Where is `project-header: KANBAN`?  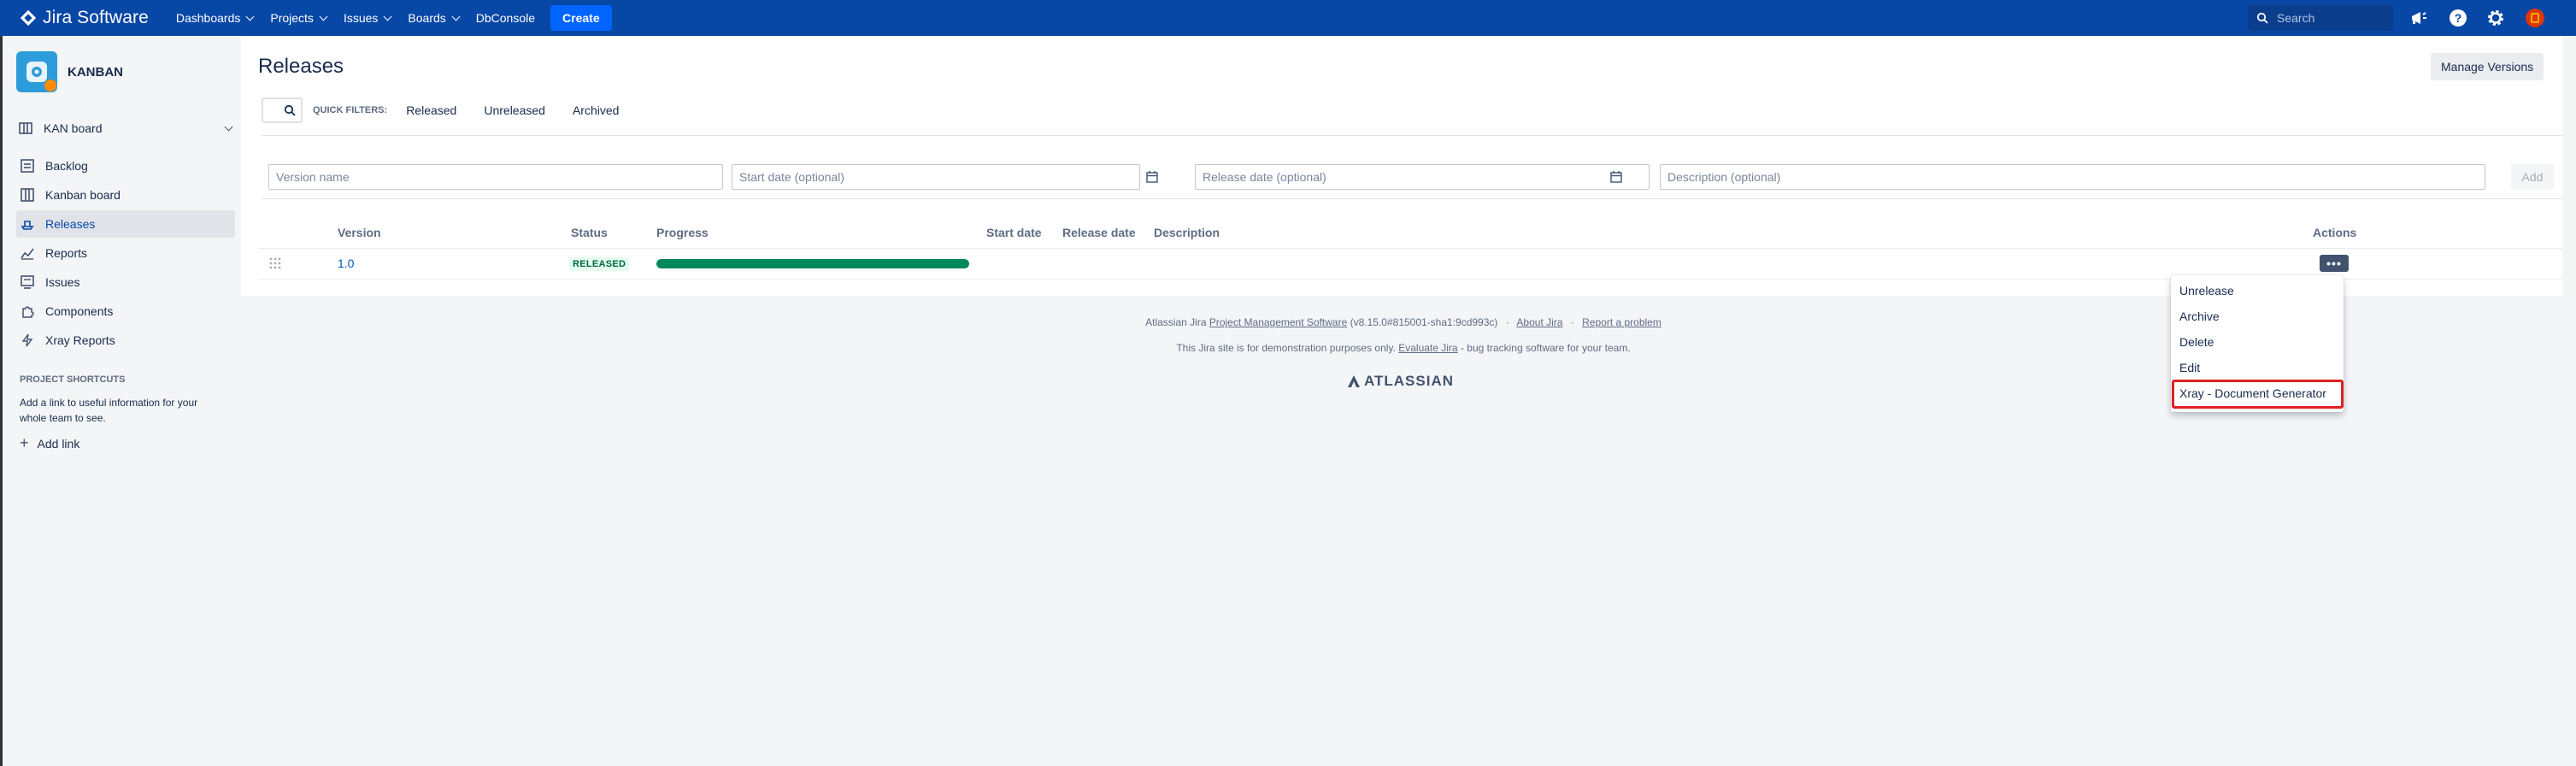
project-header: KANBAN is located at coordinates (69, 72).